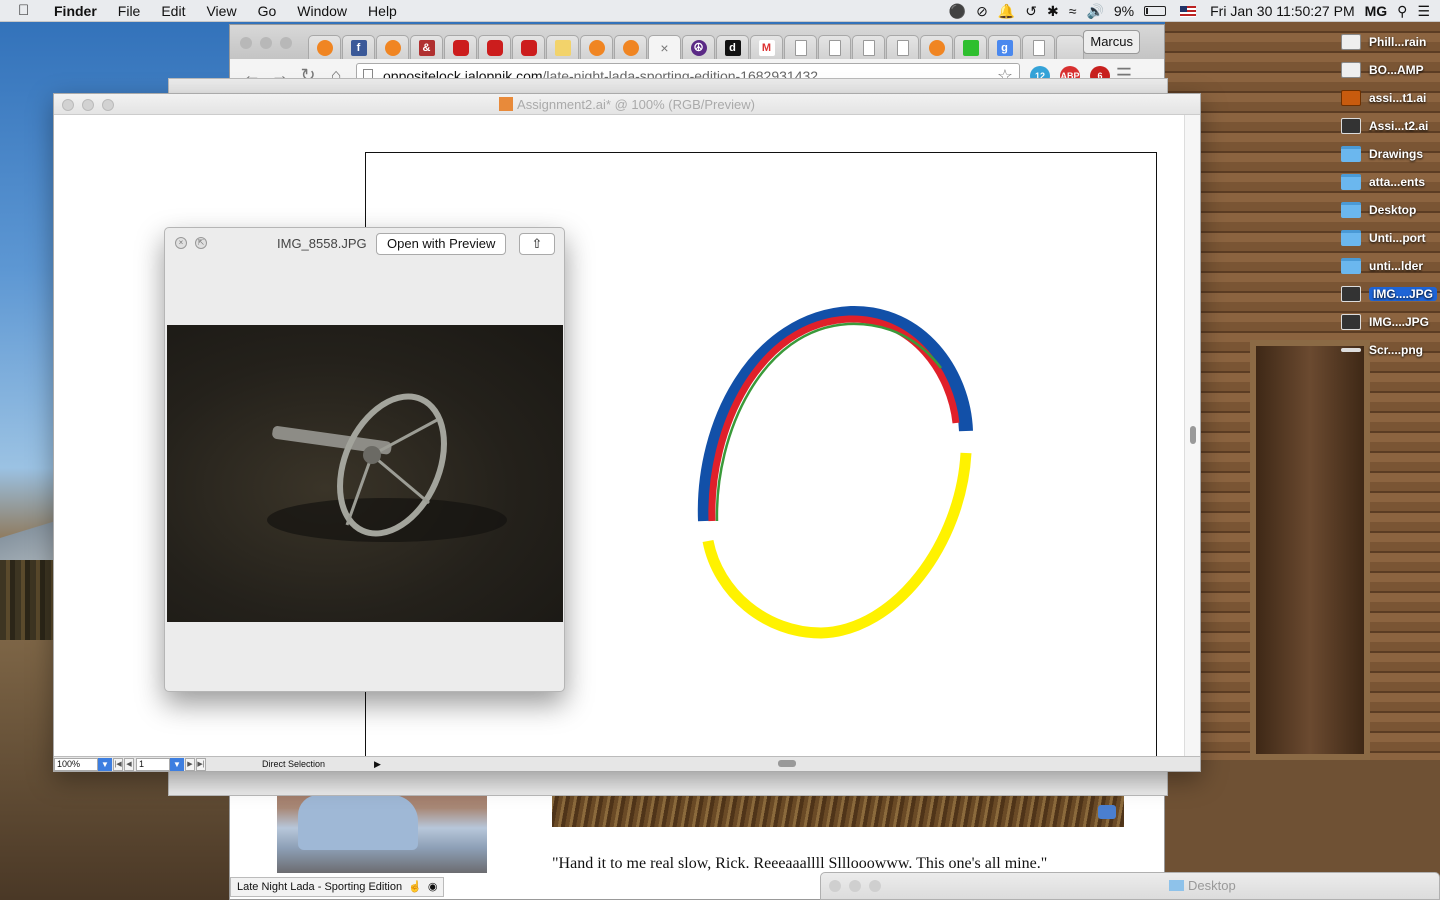 Image resolution: width=1440 pixels, height=900 pixels. What do you see at coordinates (1107, 812) in the screenshot?
I see `camera-icon` at bounding box center [1107, 812].